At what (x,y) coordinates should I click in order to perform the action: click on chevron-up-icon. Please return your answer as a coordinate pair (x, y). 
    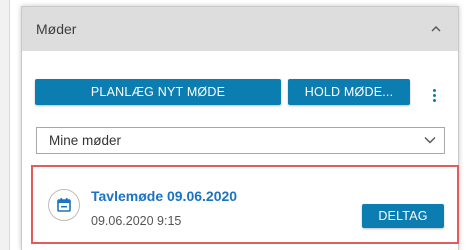
    Looking at the image, I should click on (436, 29).